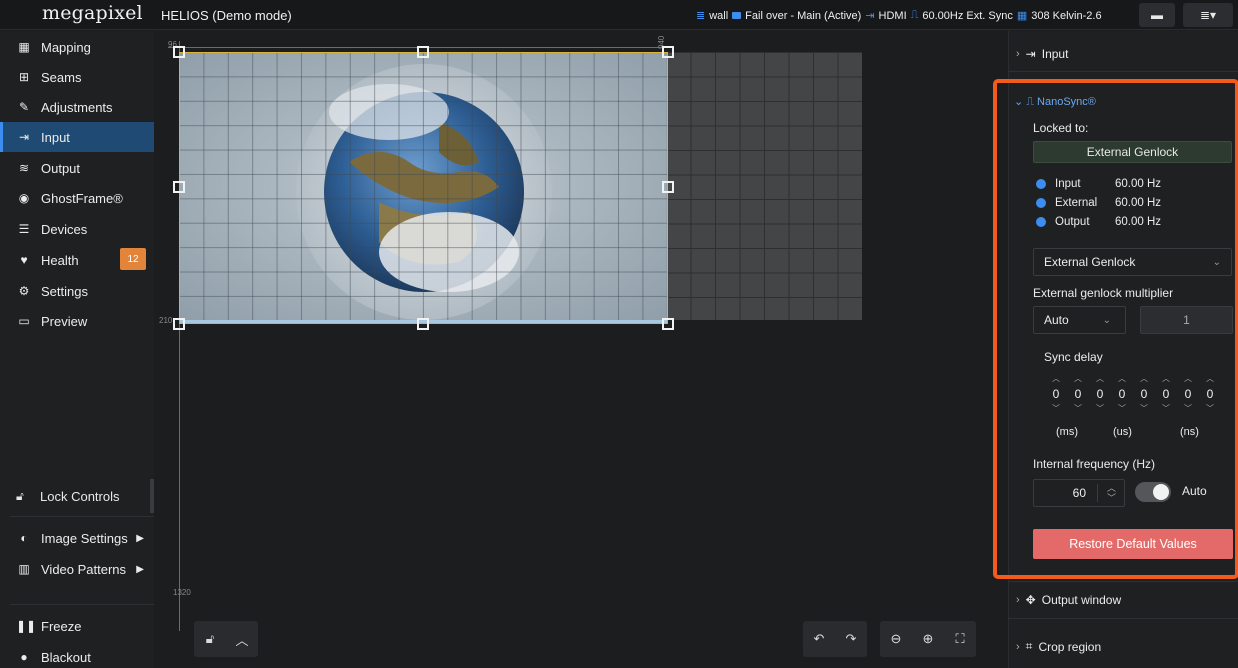  I want to click on sync-source-select: External Genlock ⌄, so click(1132, 262).